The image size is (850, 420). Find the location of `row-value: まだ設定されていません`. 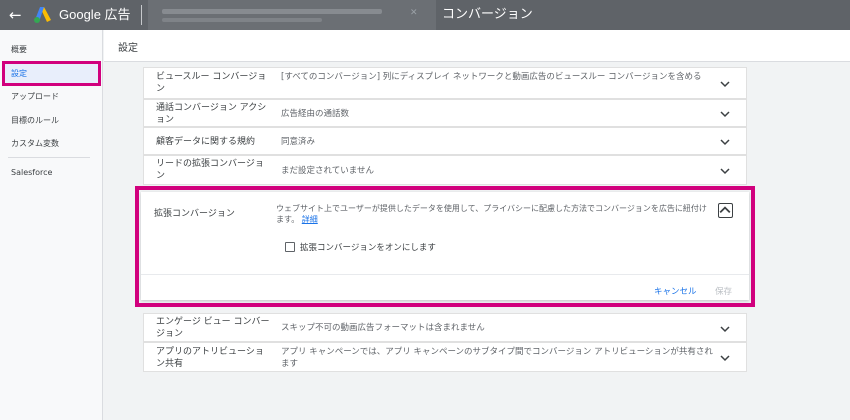

row-value: まだ設定されていません is located at coordinates (327, 171).